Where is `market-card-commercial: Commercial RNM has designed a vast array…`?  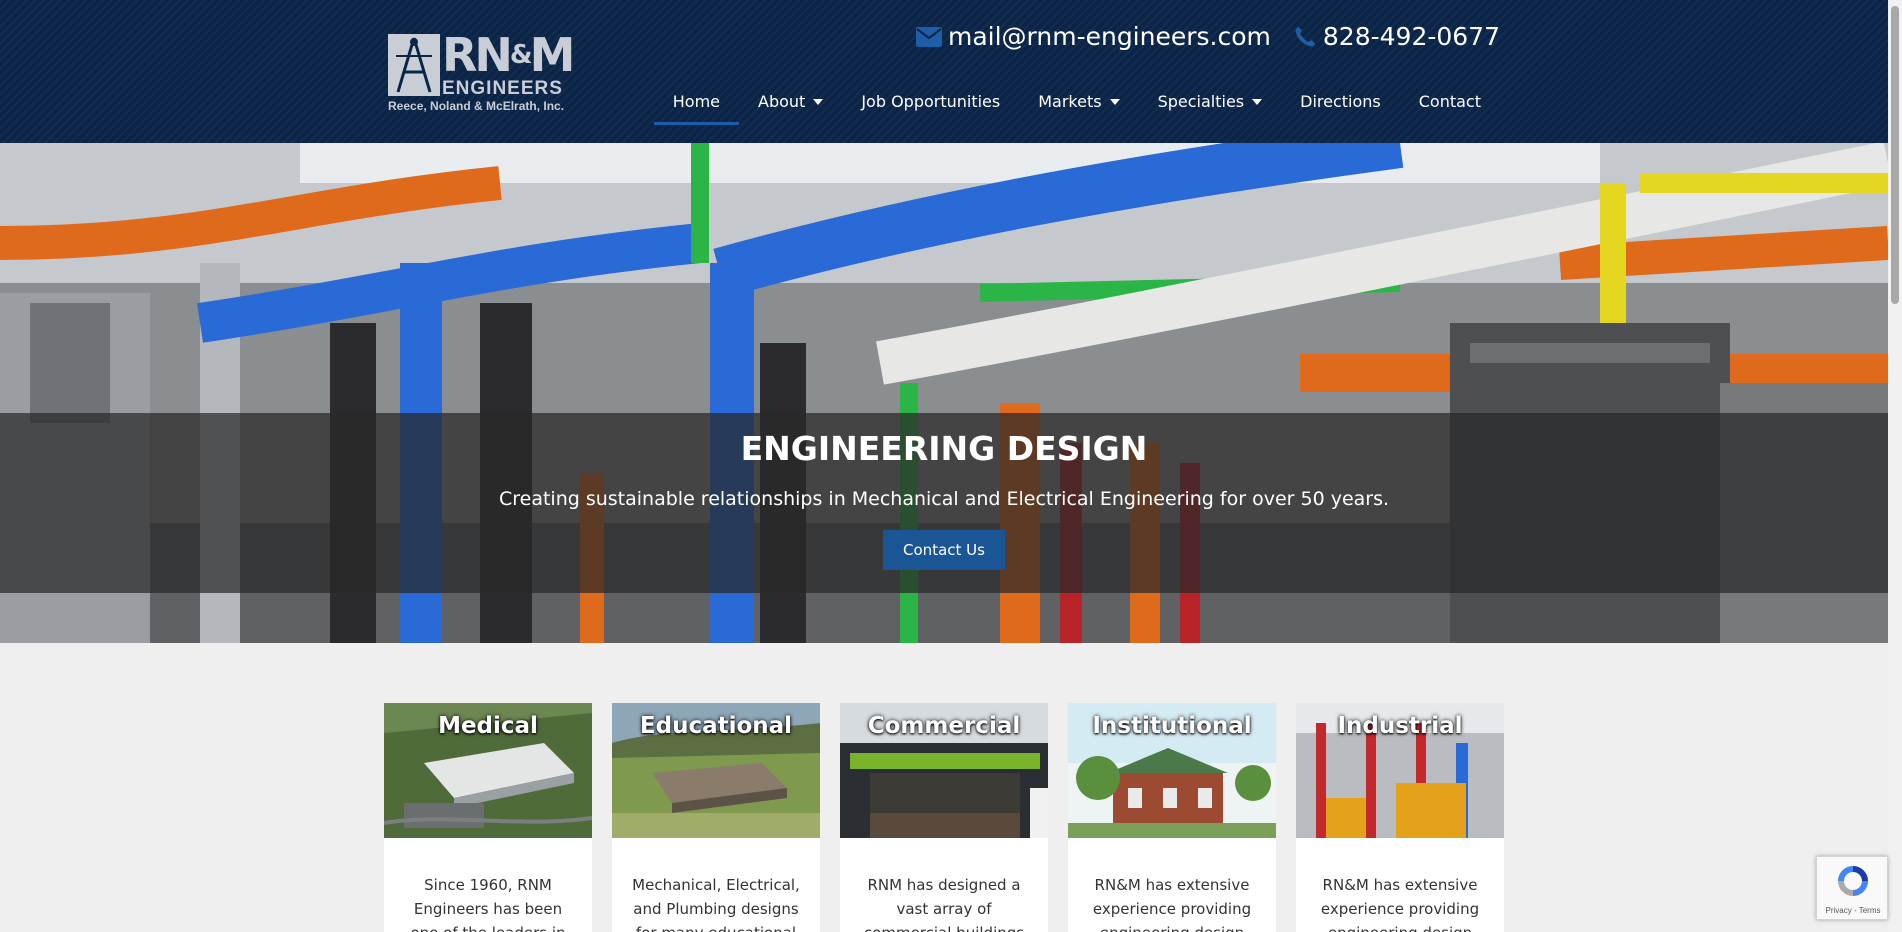 market-card-commercial: Commercial RNM has designed a vast array… is located at coordinates (944, 817).